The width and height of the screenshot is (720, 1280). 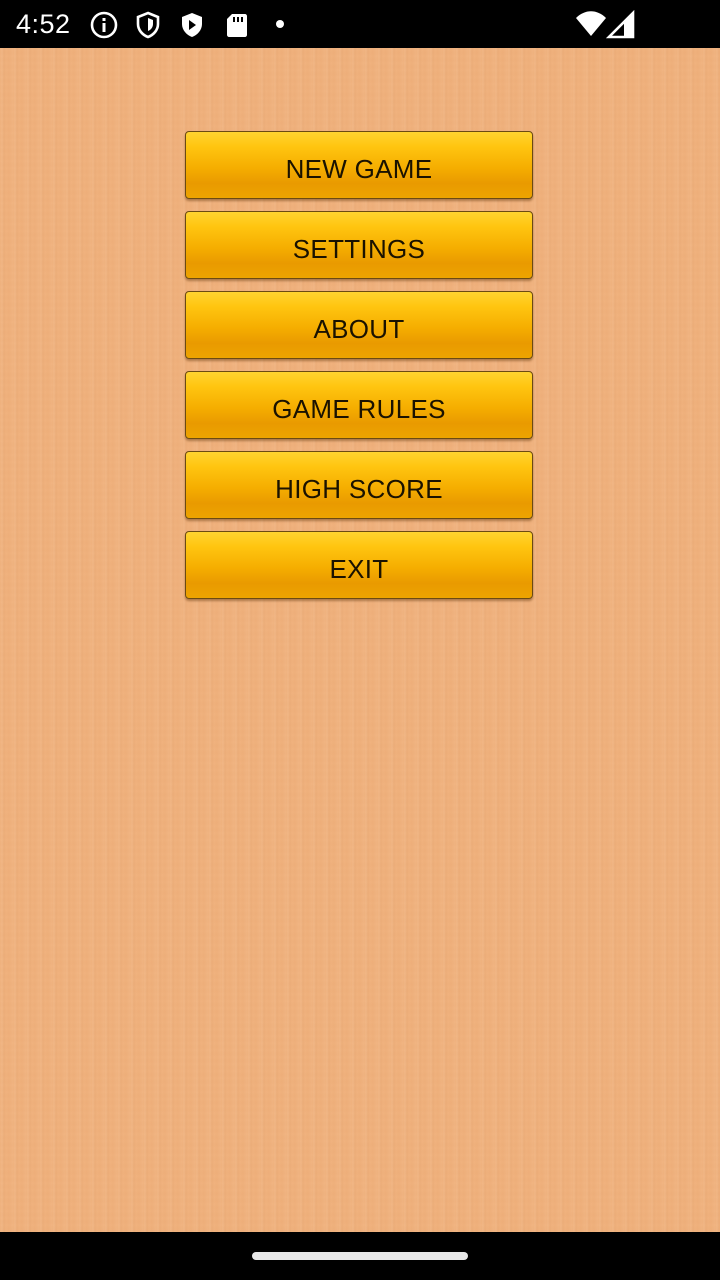 I want to click on about-button: ABOUT, so click(x=359, y=325).